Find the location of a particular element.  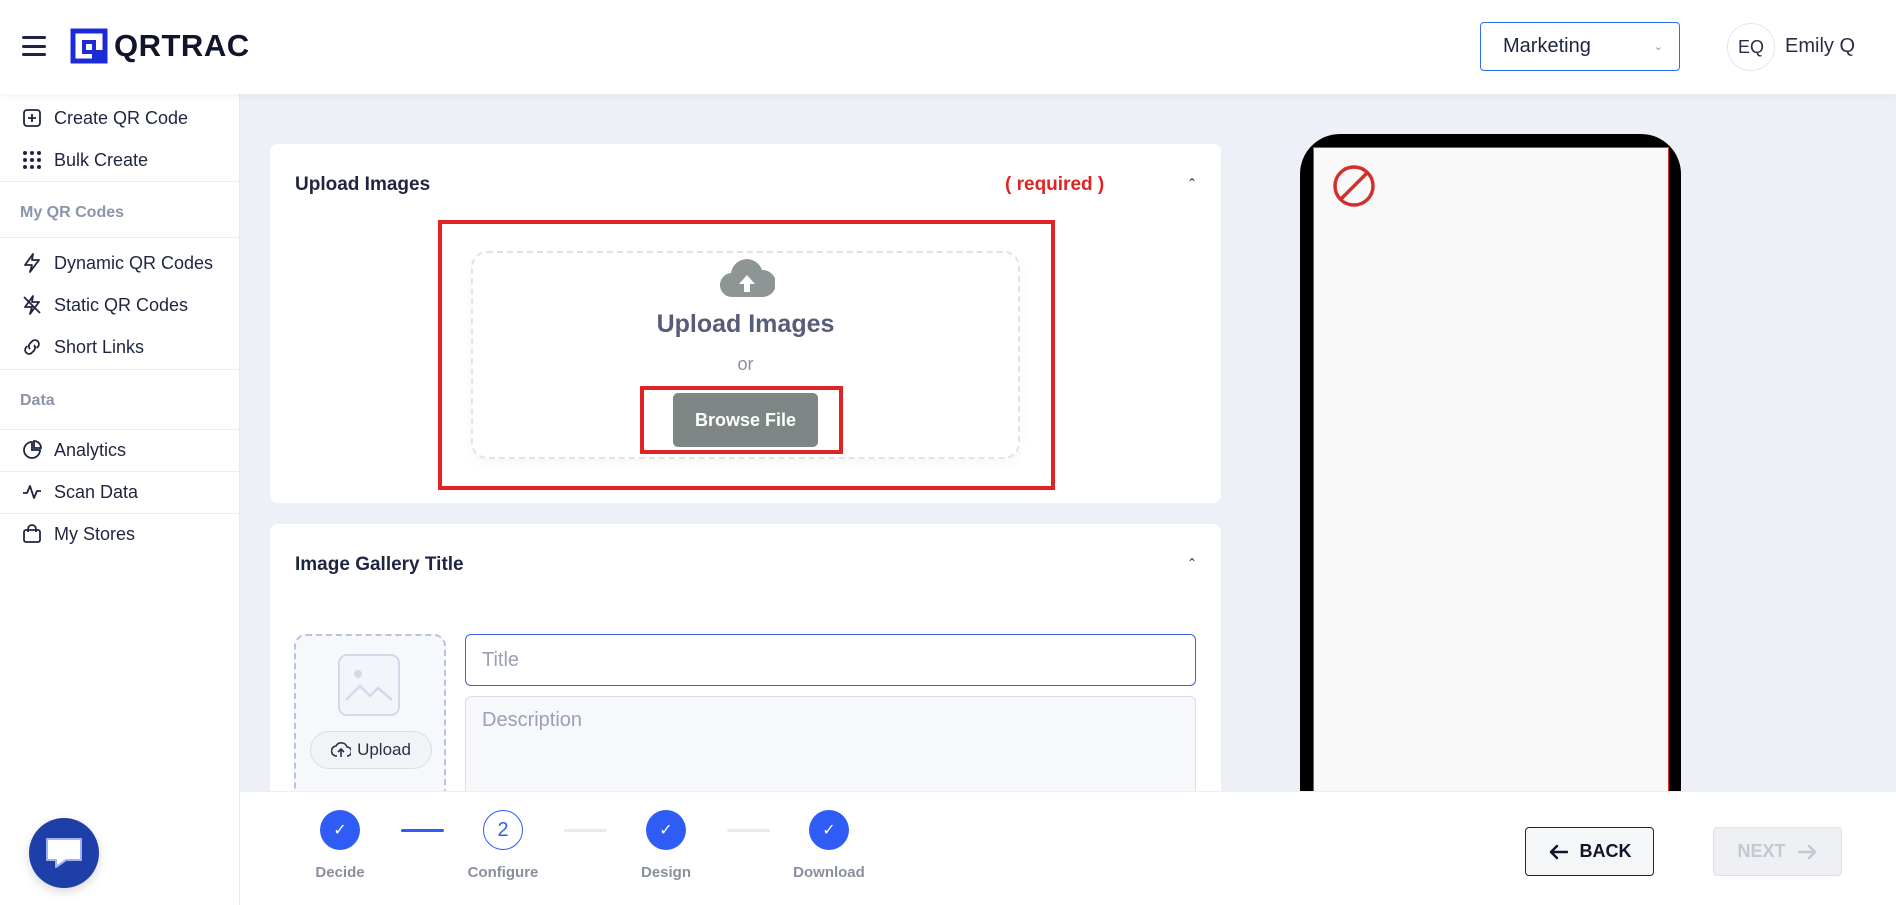

brand-logo: QRTRAC is located at coordinates (160, 46).